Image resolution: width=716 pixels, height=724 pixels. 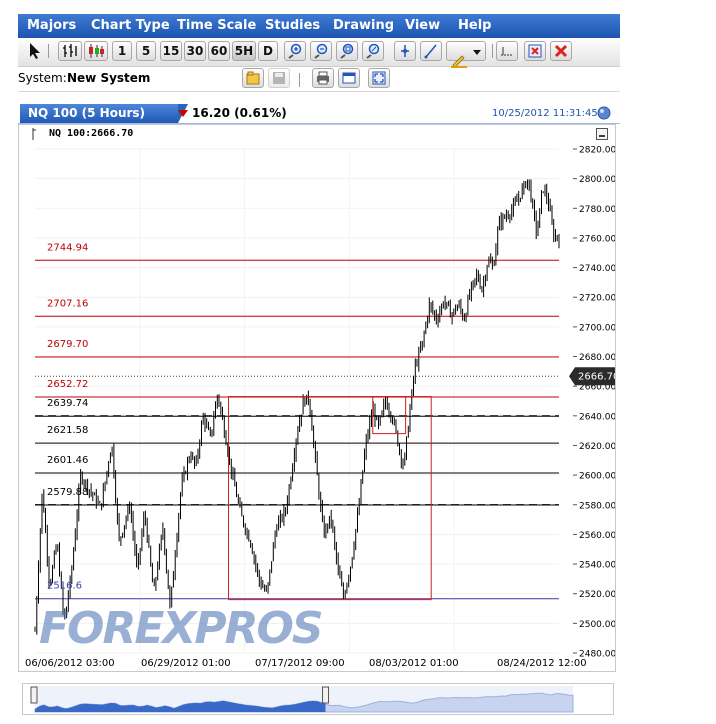 What do you see at coordinates (597, 625) in the screenshot?
I see `y-tick-label: 2500.00` at bounding box center [597, 625].